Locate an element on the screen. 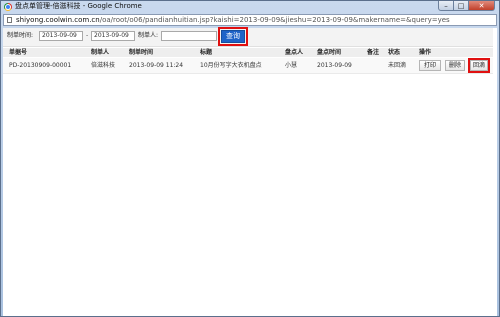 This screenshot has height=317, width=500. col-maker: 制单人 is located at coordinates (100, 52).